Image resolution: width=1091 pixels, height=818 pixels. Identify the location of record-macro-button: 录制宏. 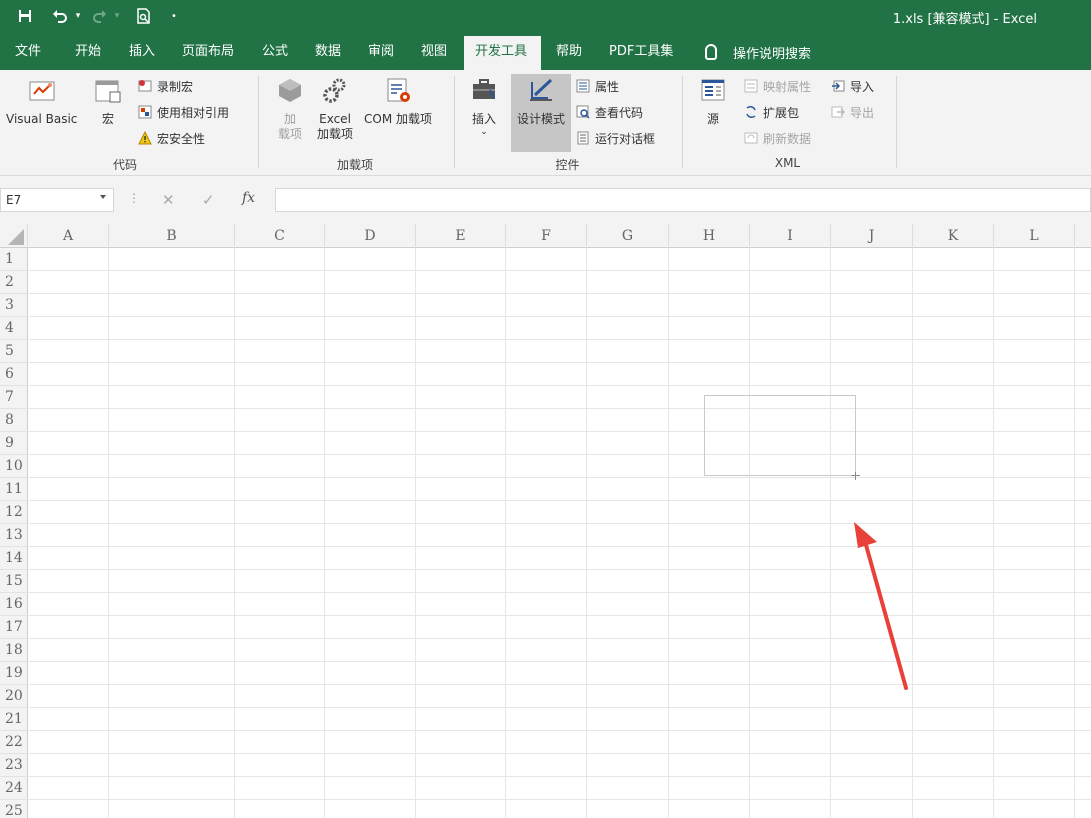
(165, 86).